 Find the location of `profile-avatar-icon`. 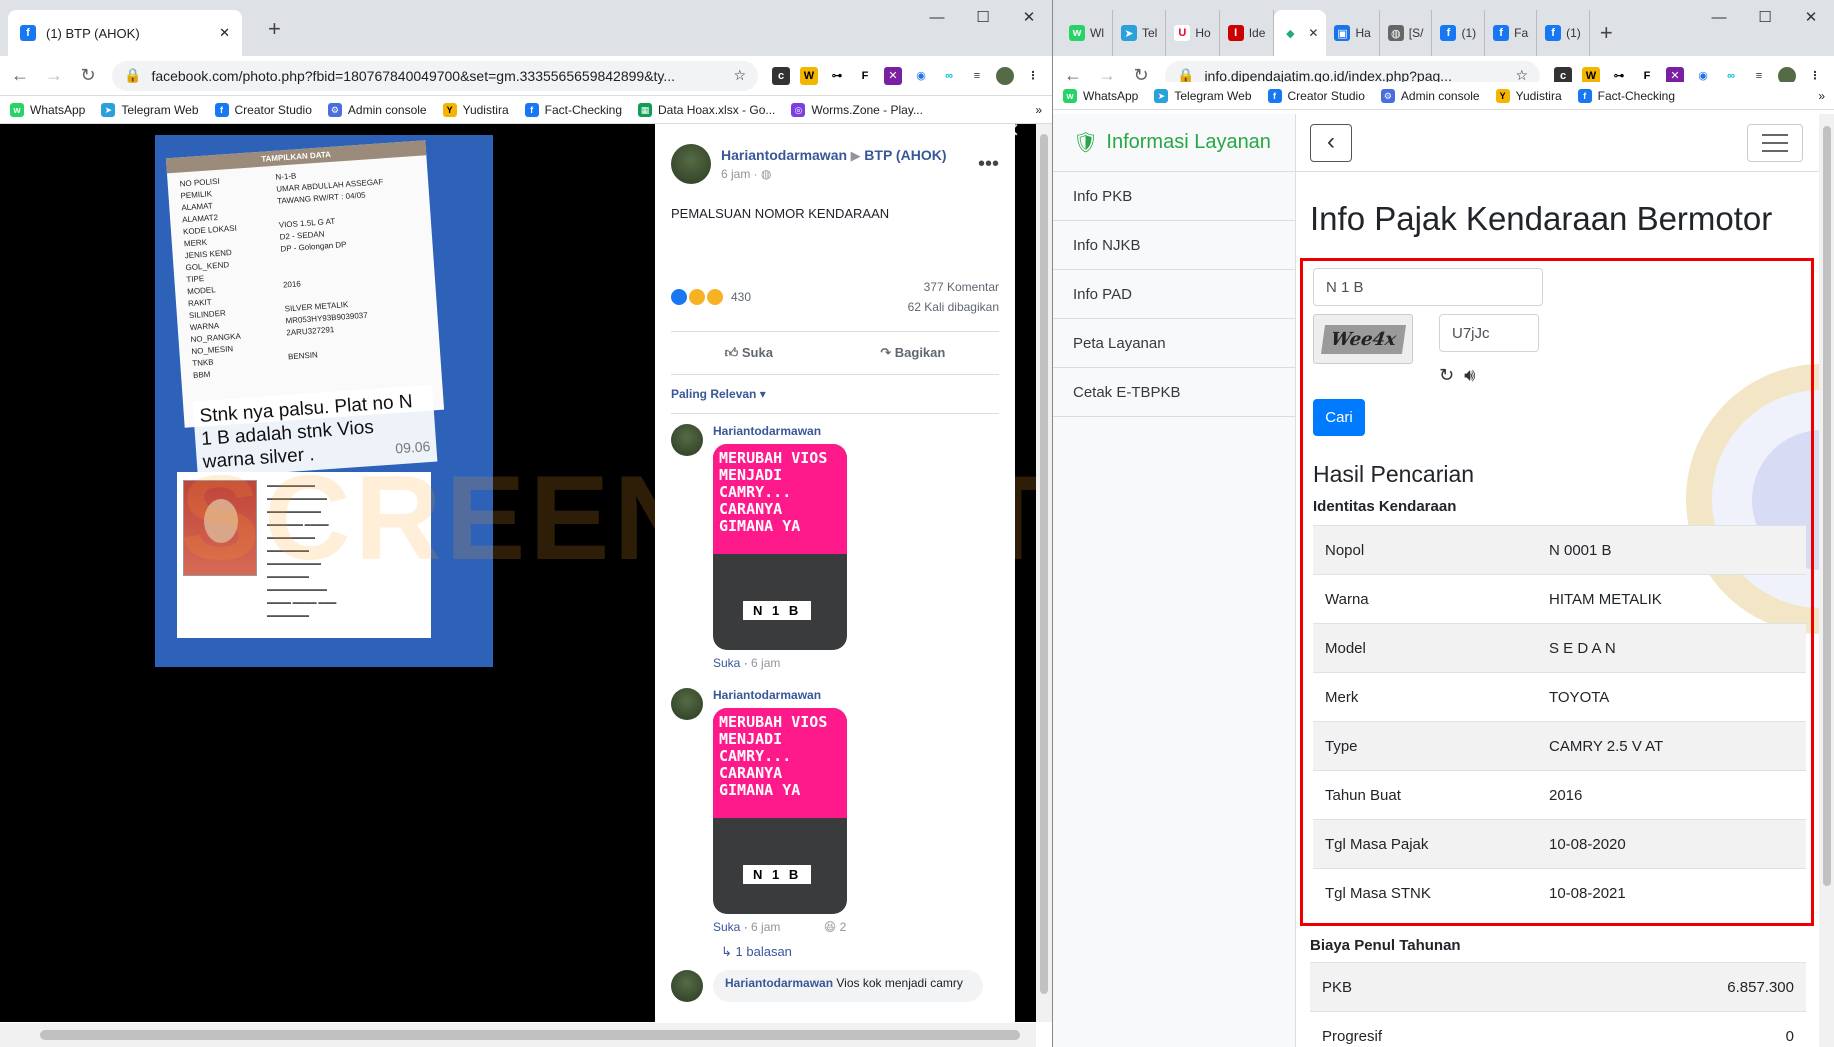

profile-avatar-icon is located at coordinates (1005, 75).